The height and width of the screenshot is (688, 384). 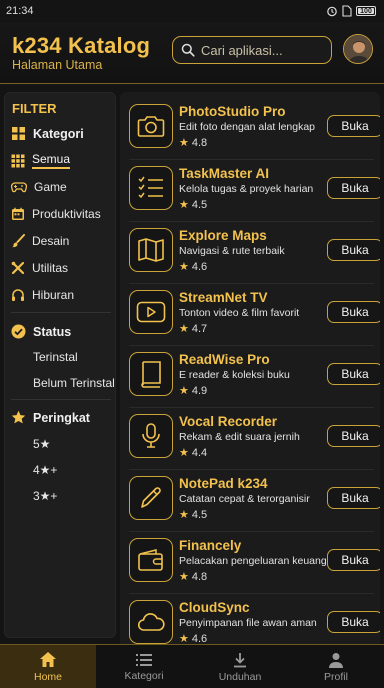 I want to click on app-rating: ★ 4.9, so click(x=193, y=391).